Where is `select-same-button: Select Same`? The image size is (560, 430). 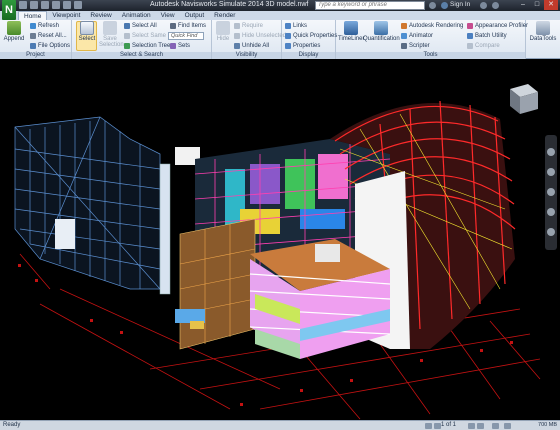
select-same-button: Select Same is located at coordinates (145, 36).